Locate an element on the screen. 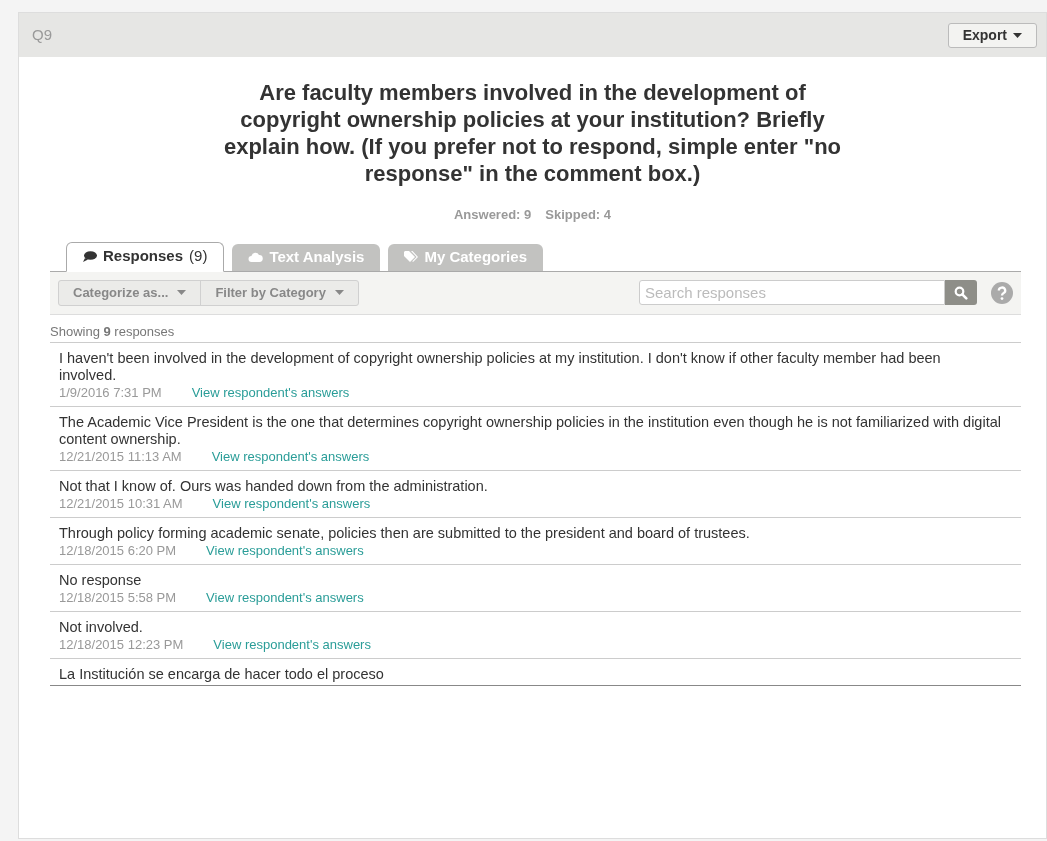 This screenshot has height=841, width=1047. response-text: Not that I know of. Ours was handed down from the administration. is located at coordinates (274, 486).